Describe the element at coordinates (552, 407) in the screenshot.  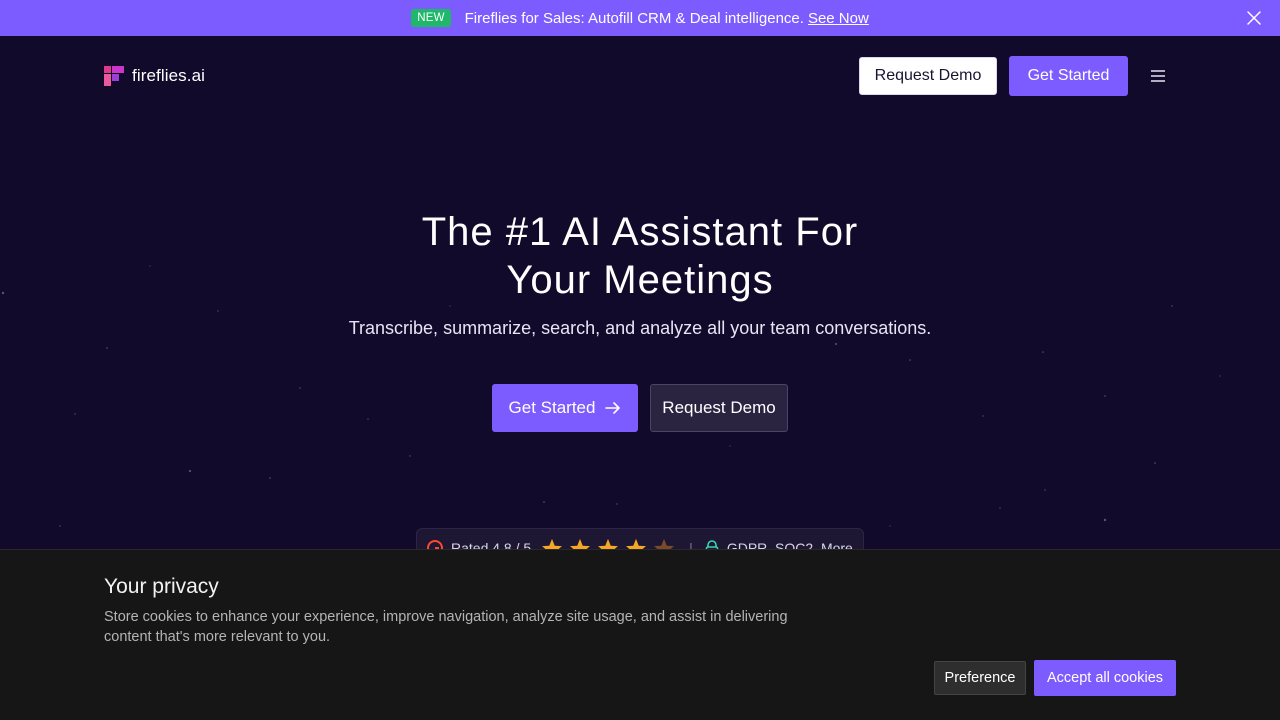
I see `hero-get-started-label: Get Started` at that location.